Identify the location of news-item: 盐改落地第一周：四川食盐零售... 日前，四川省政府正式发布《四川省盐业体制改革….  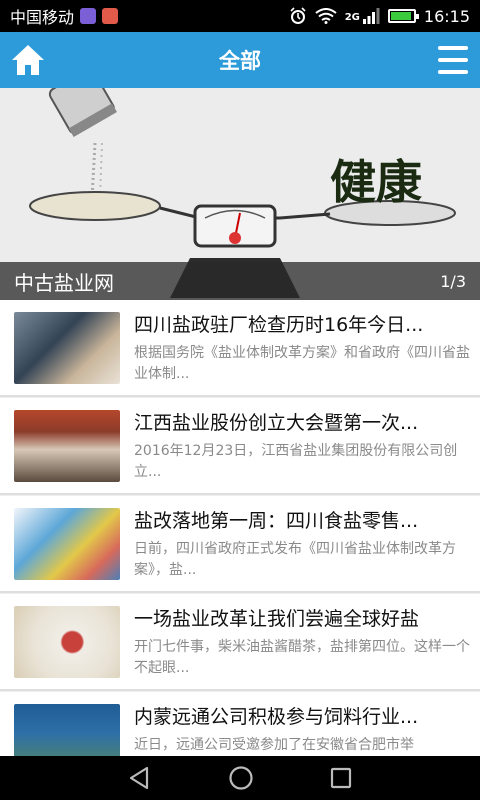
(240, 544).